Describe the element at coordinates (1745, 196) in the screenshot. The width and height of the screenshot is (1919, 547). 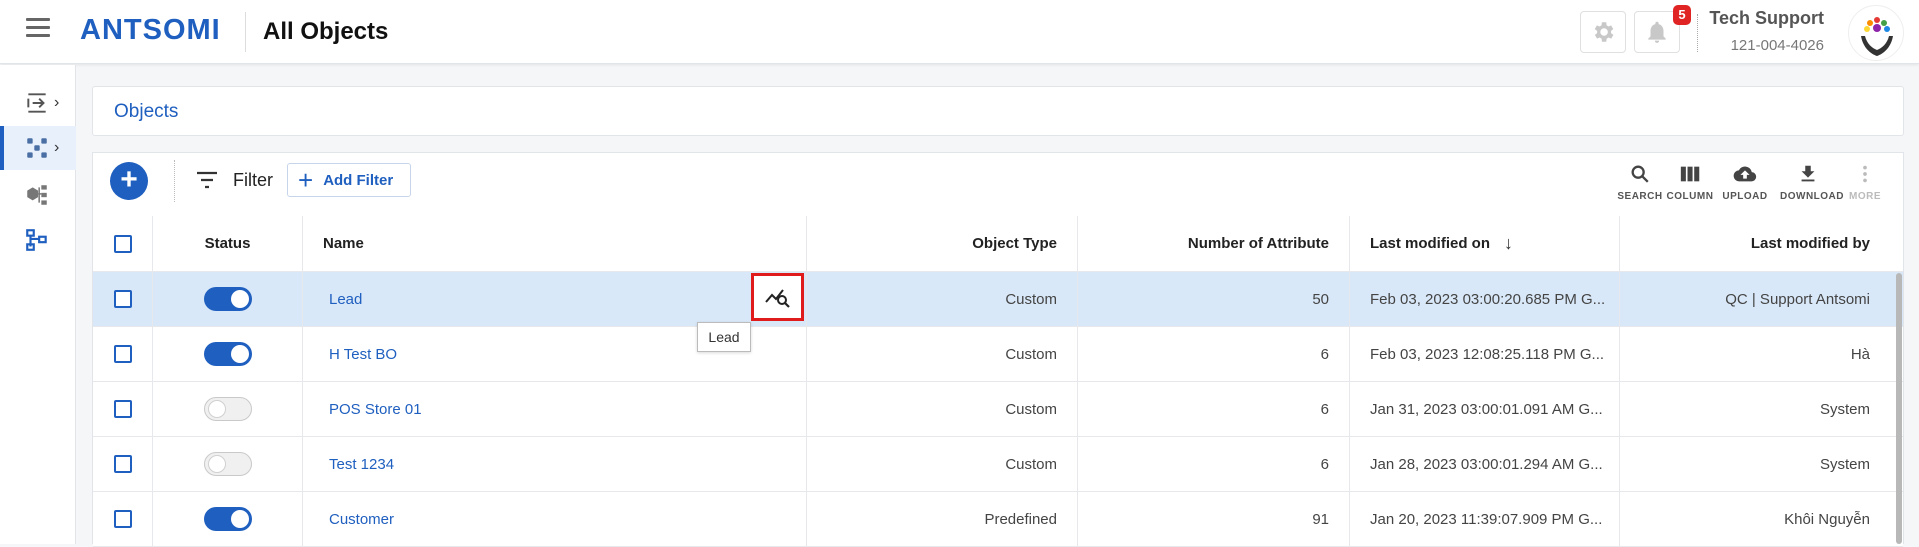
I see `upload-tool-label: UPLOAD` at that location.